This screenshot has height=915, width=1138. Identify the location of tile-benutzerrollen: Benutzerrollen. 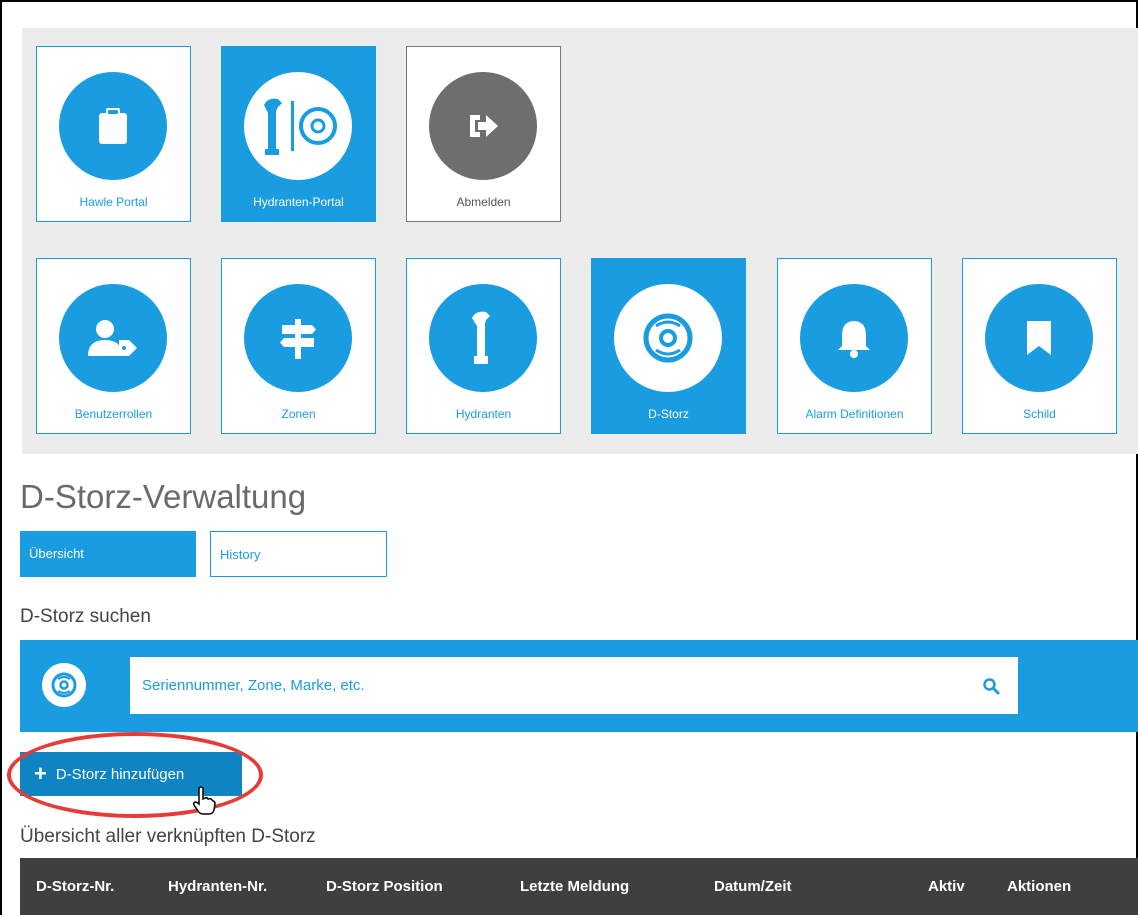
(113, 346).